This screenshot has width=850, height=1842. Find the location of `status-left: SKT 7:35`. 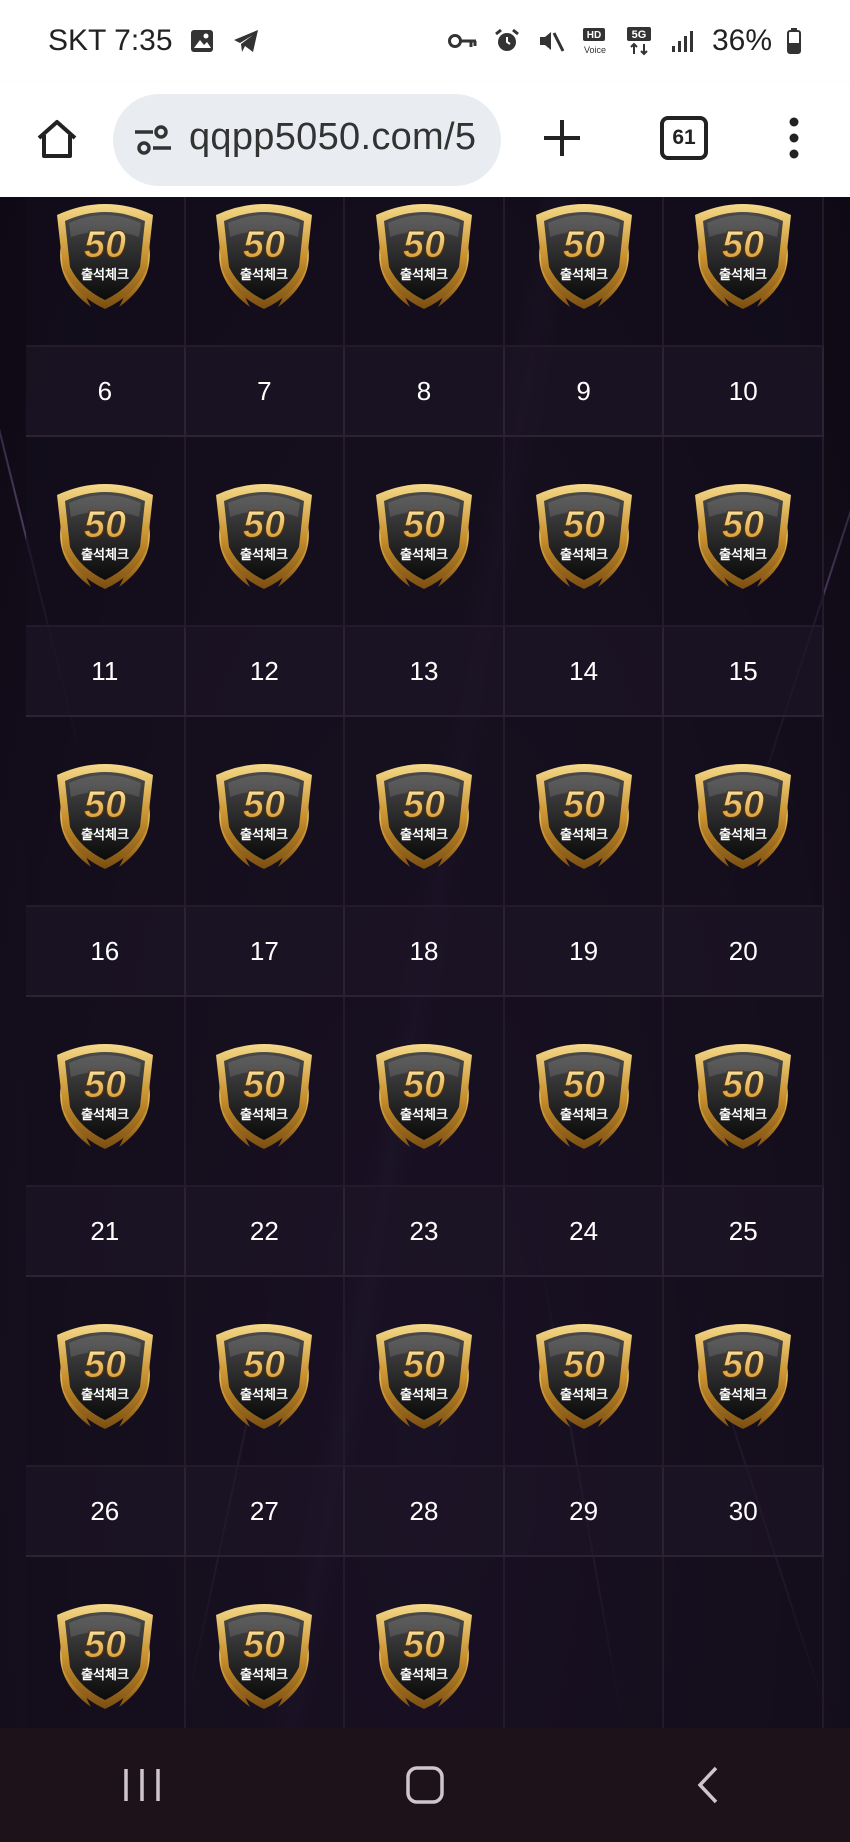

status-left: SKT 7:35 is located at coordinates (154, 41).